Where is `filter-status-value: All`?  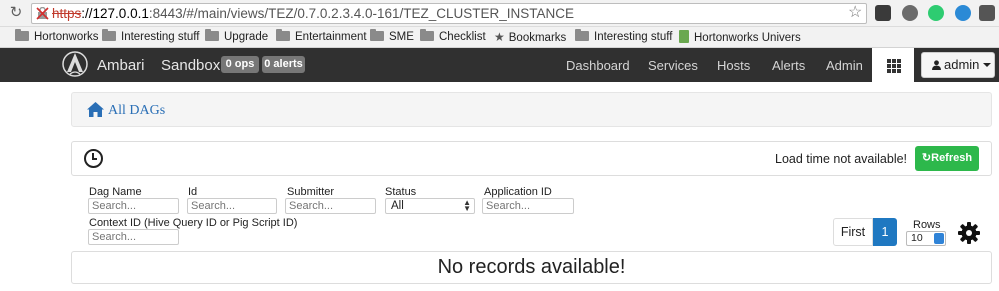 filter-status-value: All is located at coordinates (397, 206).